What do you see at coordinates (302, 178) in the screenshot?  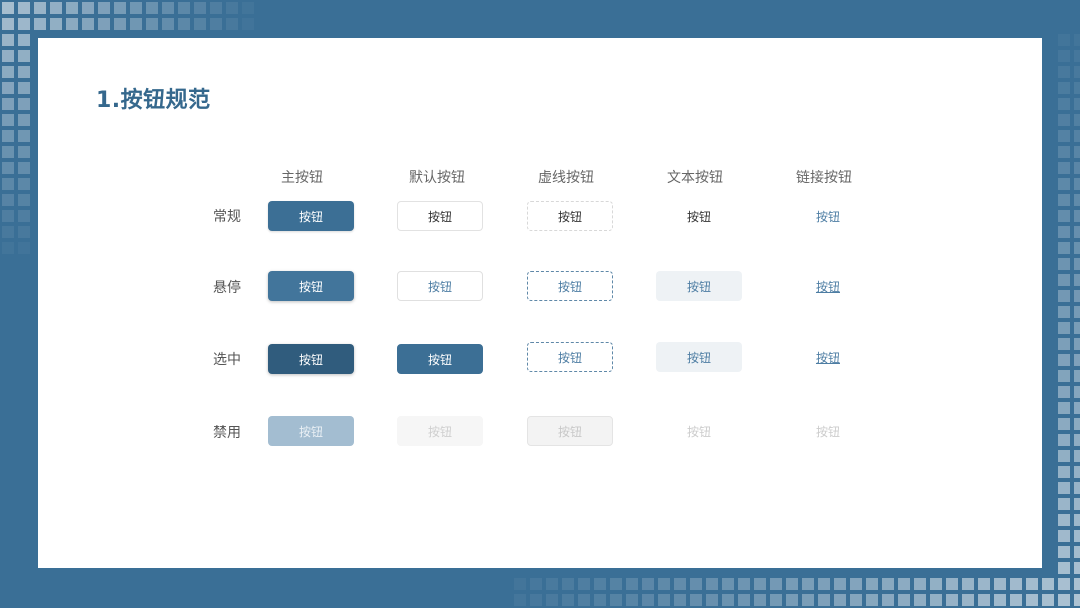 I see `column-header-primary: 主按钮` at bounding box center [302, 178].